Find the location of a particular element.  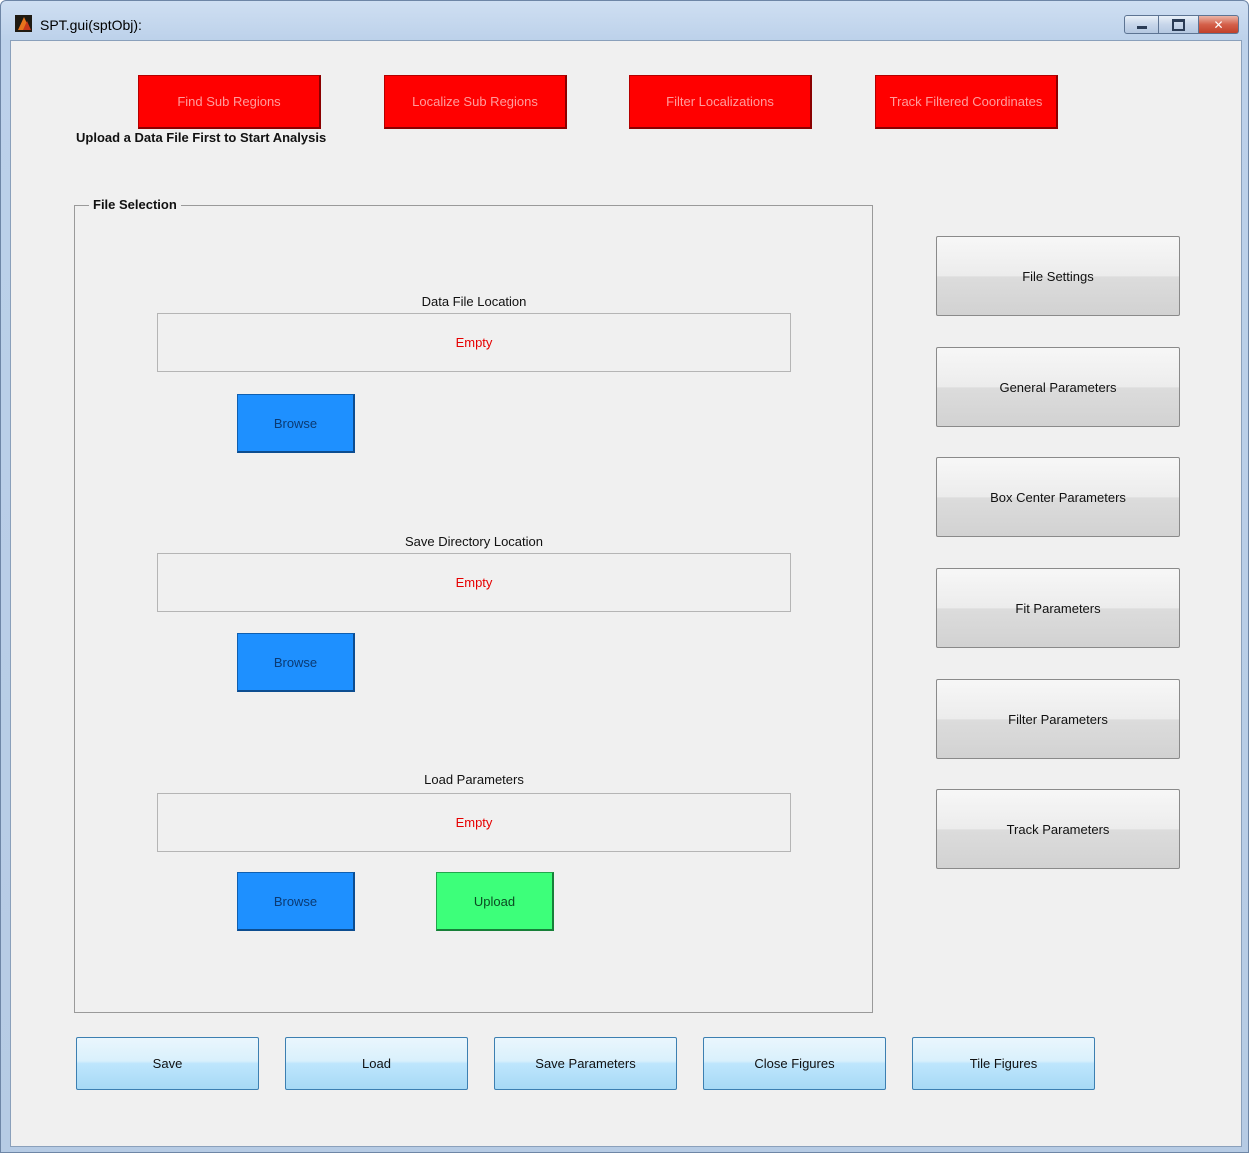

browse-data-file-button: Browse is located at coordinates (296, 423).